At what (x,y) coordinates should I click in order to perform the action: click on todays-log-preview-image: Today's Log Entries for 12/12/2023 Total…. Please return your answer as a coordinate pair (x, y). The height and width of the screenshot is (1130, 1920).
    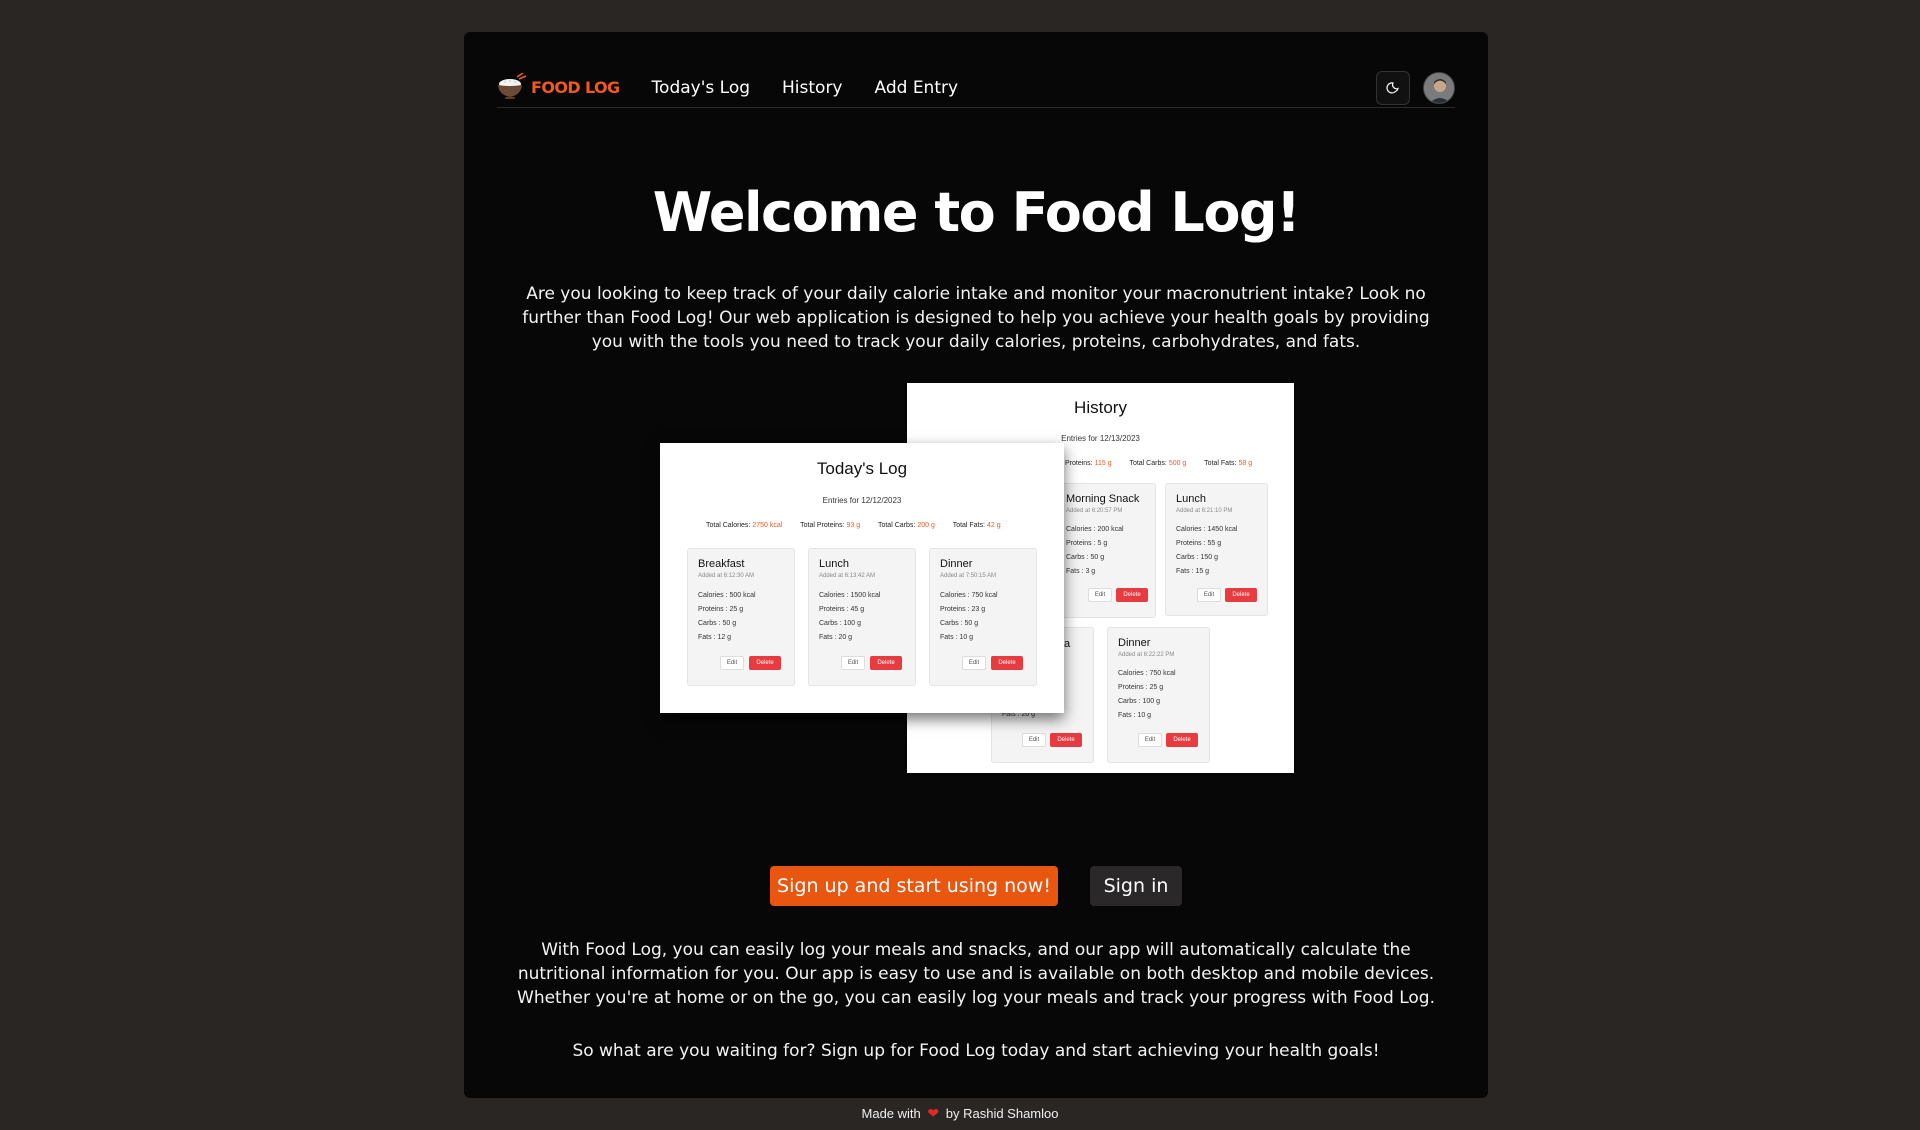
    Looking at the image, I should click on (862, 578).